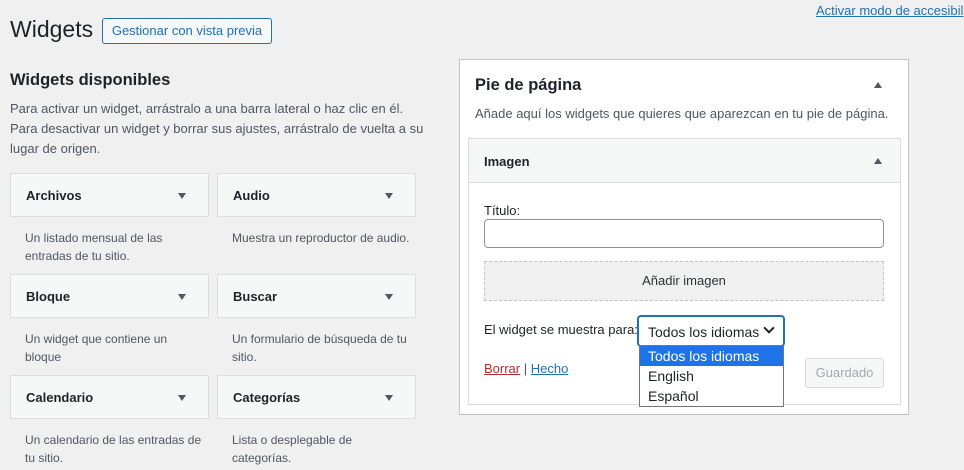 The image size is (964, 470). Describe the element at coordinates (109, 195) in the screenshot. I see `widget-archivos: Archivos` at that location.